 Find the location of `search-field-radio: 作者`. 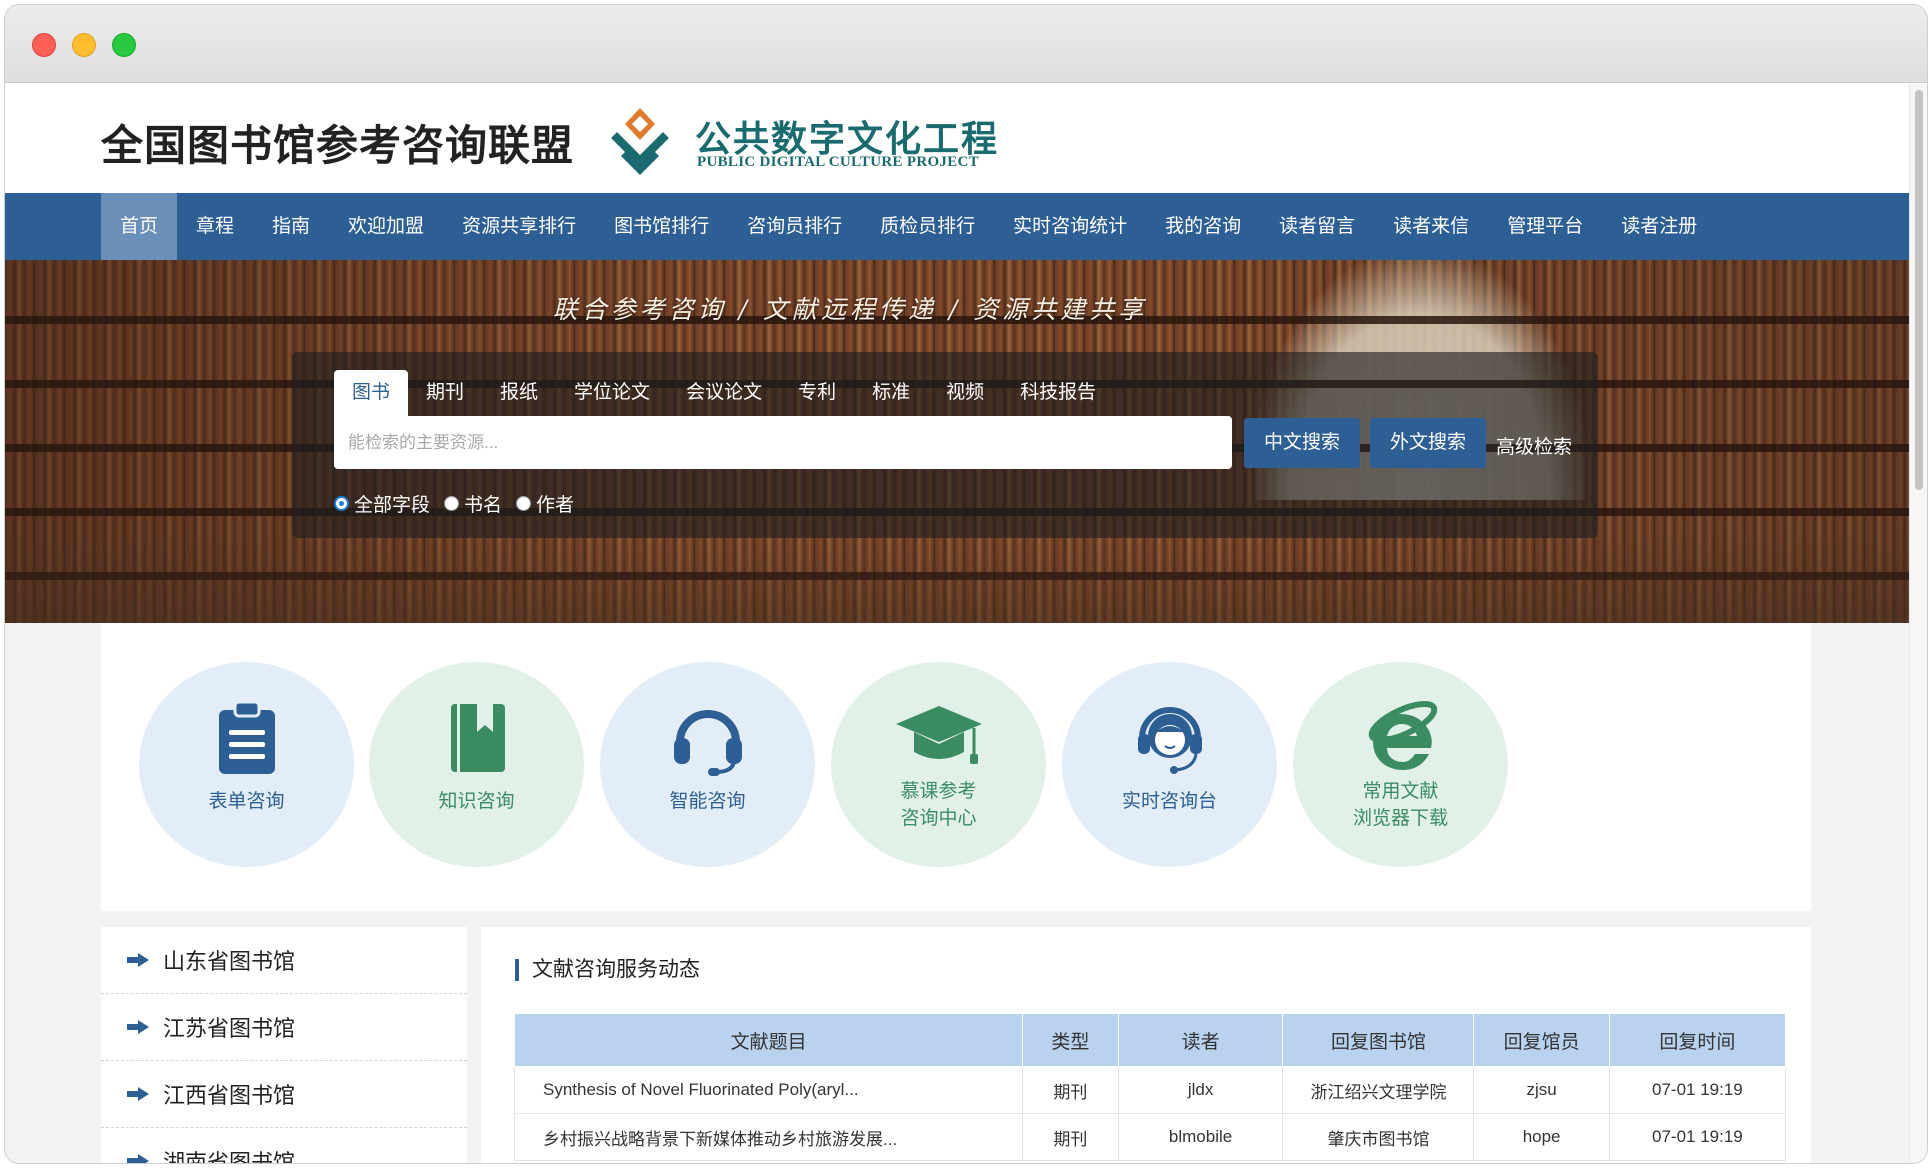

search-field-radio: 作者 is located at coordinates (545, 503).